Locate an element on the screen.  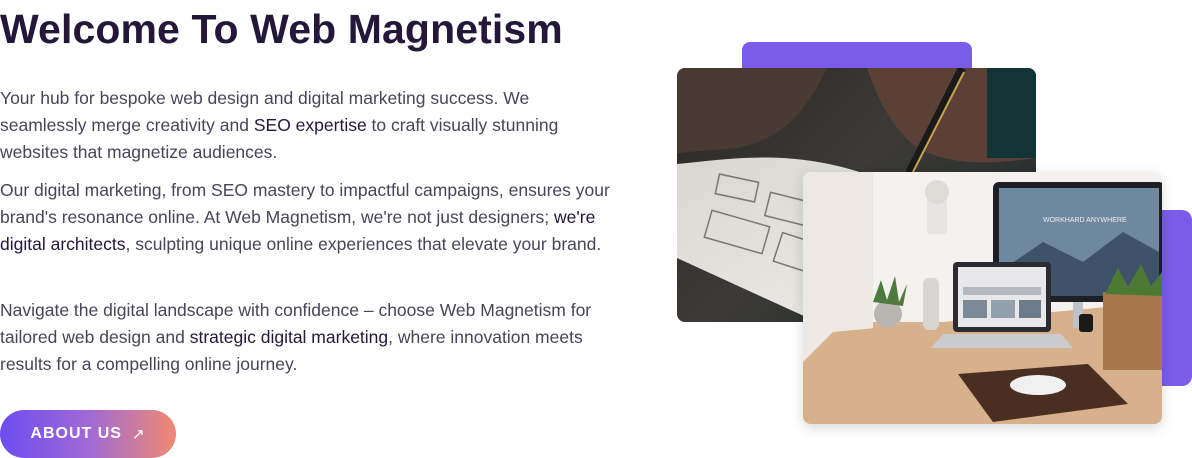
highlight-text: SEO expertise is located at coordinates (310, 125).